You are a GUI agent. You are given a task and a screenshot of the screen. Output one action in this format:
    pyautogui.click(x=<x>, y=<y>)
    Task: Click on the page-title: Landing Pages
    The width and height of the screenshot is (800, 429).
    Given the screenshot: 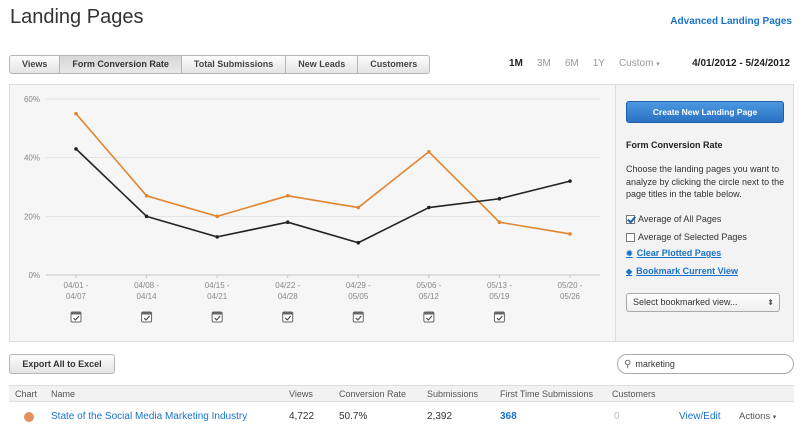 What is the action you would take?
    pyautogui.click(x=77, y=17)
    